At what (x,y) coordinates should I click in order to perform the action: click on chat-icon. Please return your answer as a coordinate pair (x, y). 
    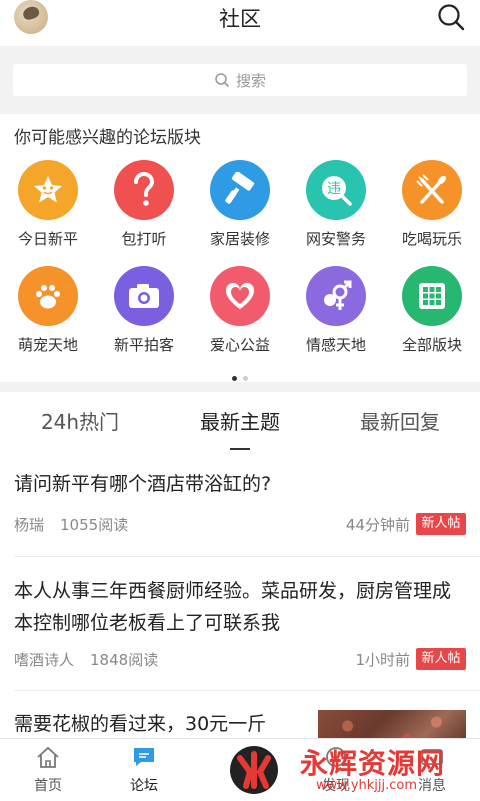
    Looking at the image, I should click on (144, 757).